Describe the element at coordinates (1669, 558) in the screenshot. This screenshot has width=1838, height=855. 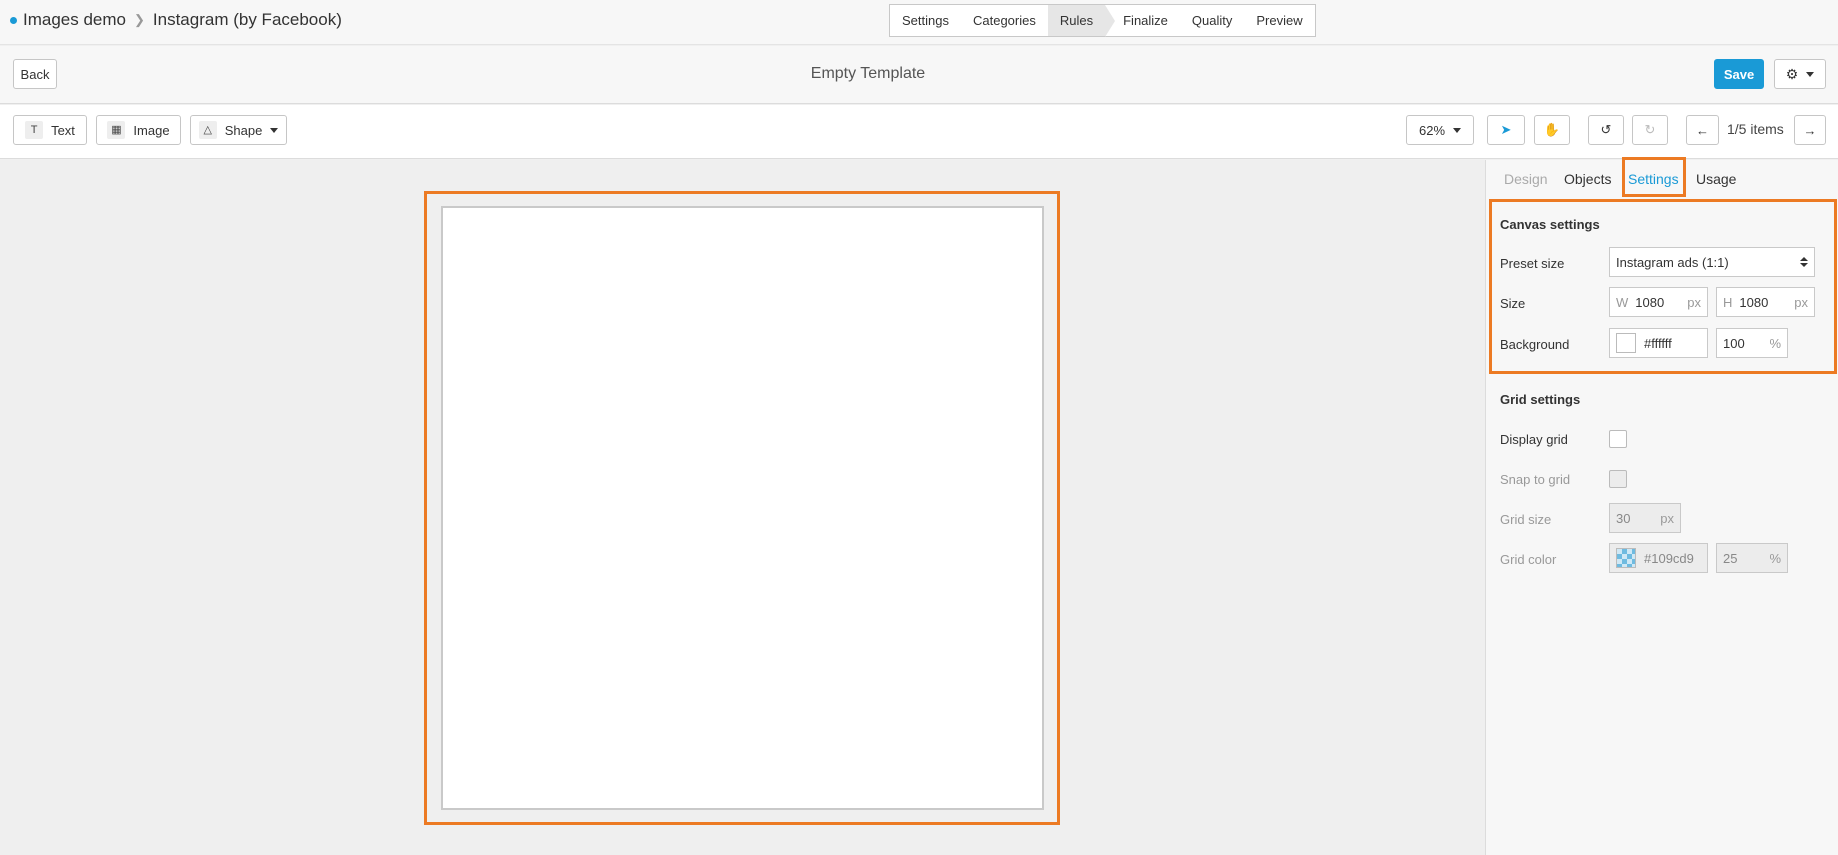
I see `grid-color-value: #109cd9` at that location.